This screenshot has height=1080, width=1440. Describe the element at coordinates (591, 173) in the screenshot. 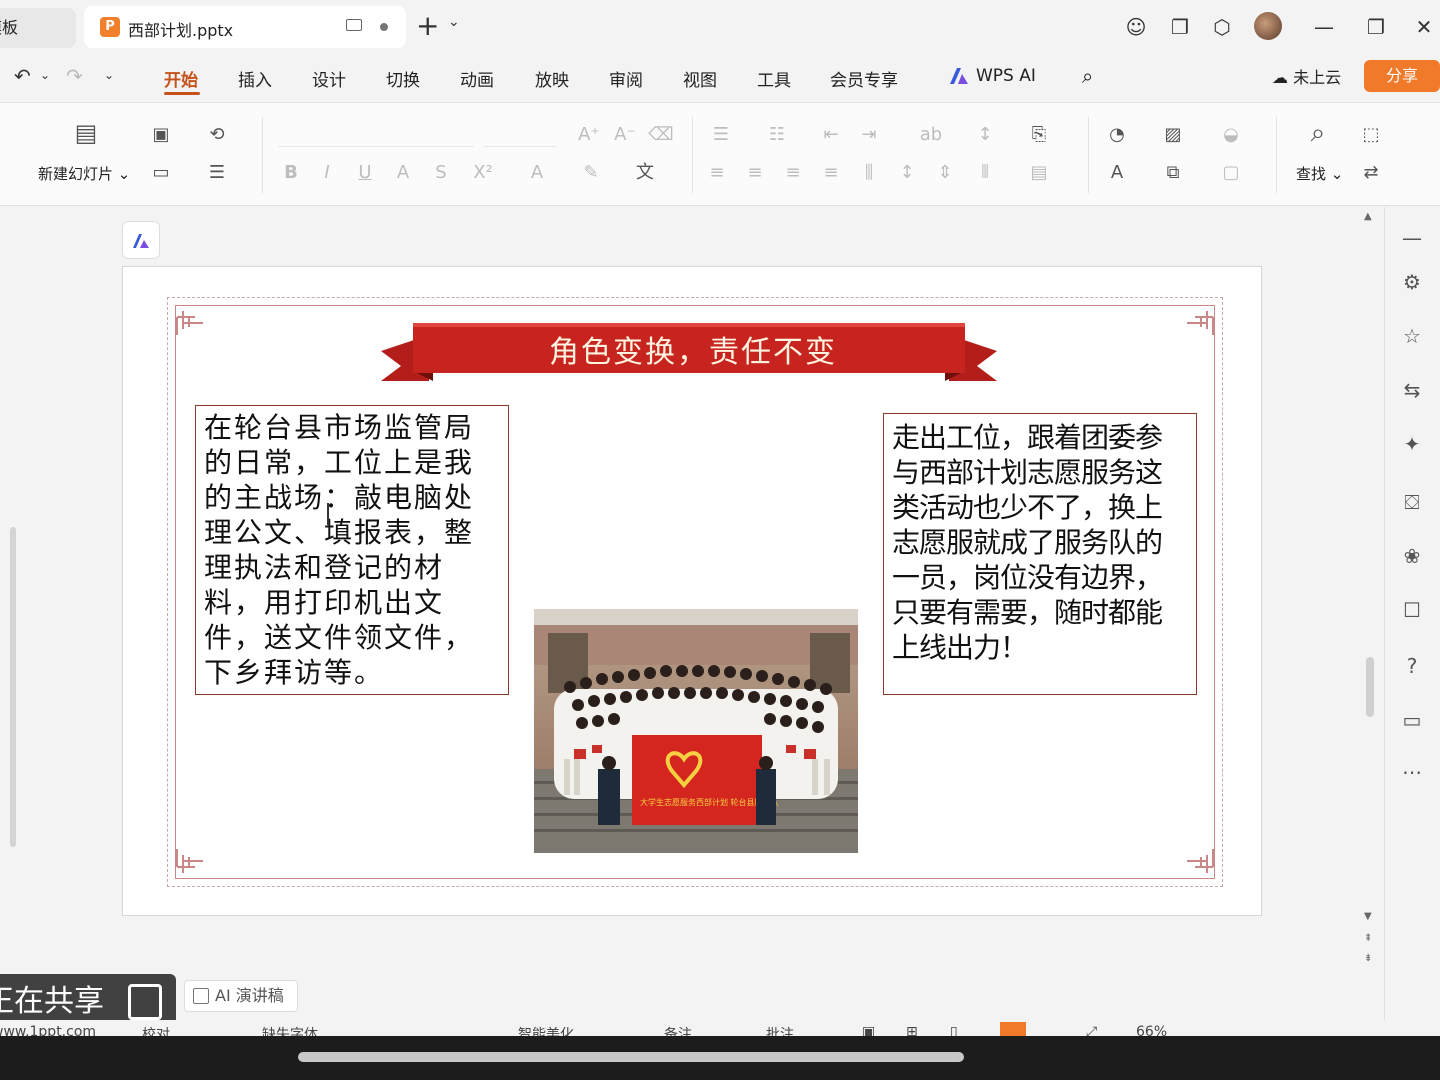

I see `highlight-icon: ✎` at that location.